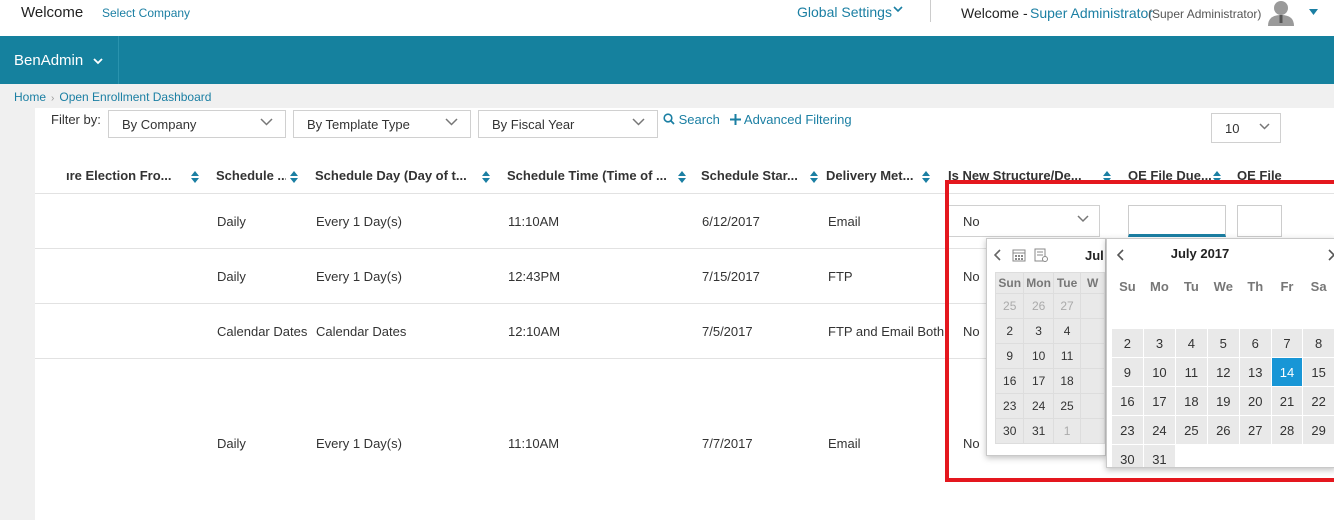 The width and height of the screenshot is (1334, 520). I want to click on day-cell: 13, so click(1255, 372).